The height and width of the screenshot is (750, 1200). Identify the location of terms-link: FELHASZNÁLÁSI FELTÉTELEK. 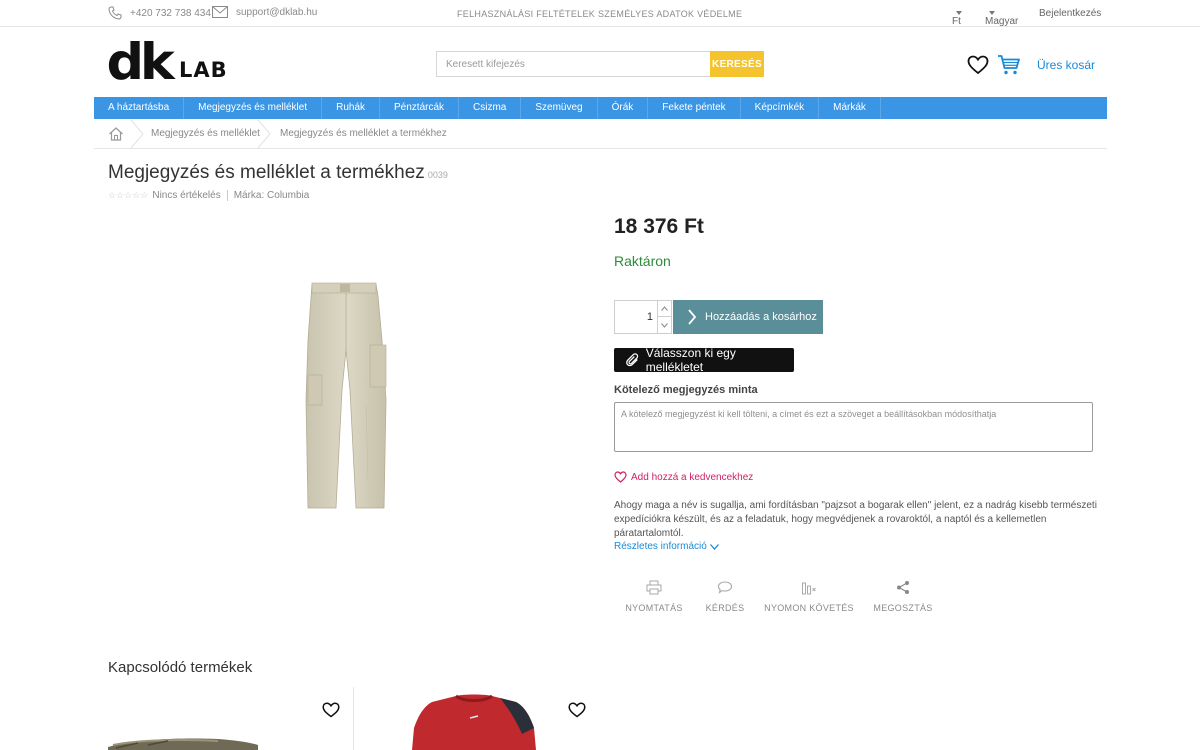
(526, 14).